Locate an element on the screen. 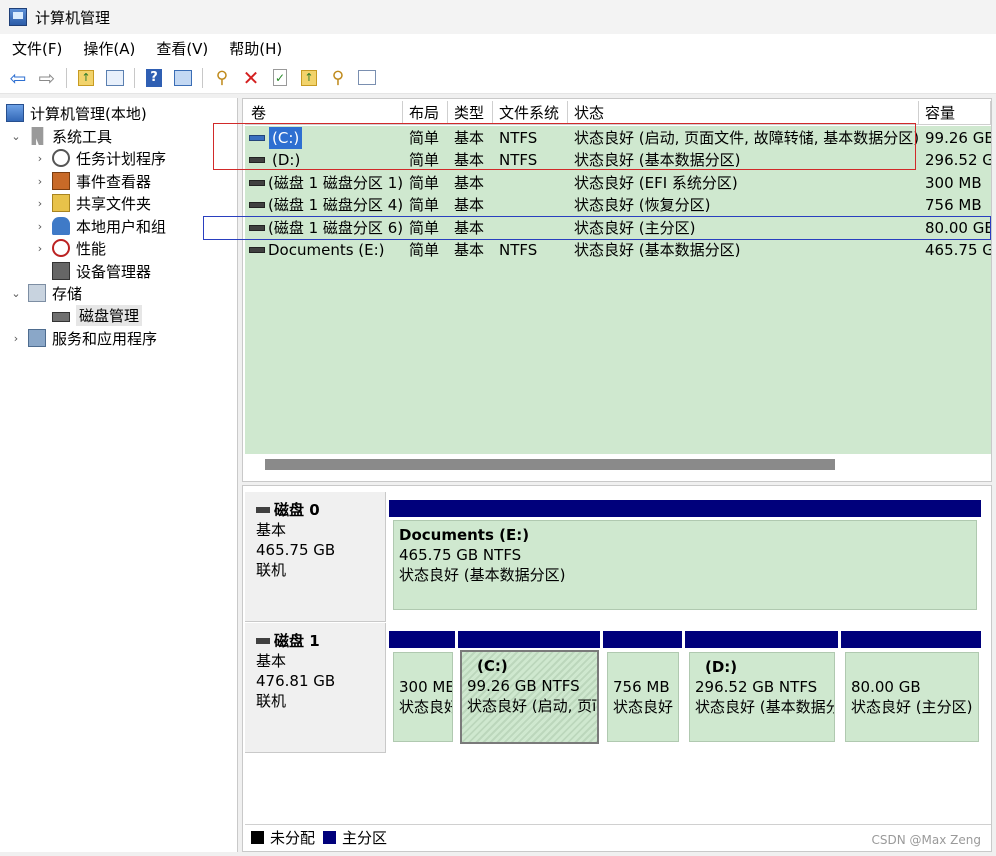 The width and height of the screenshot is (996, 856). partition-primary-6: 80.00 GB 状态良好 (主分区) is located at coordinates (912, 697).